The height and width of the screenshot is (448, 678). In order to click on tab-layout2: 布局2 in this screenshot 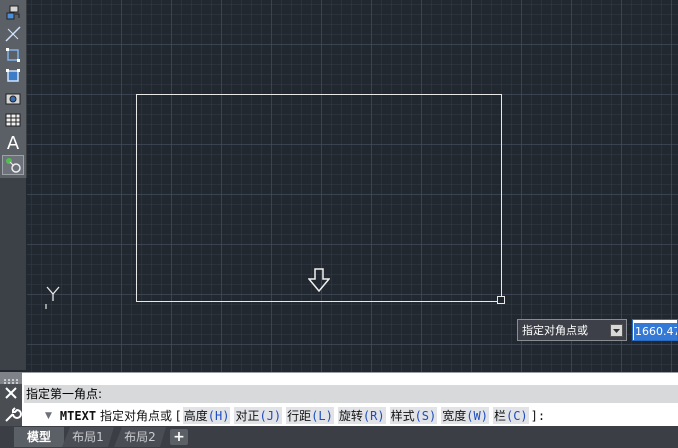, I will do `click(140, 437)`.